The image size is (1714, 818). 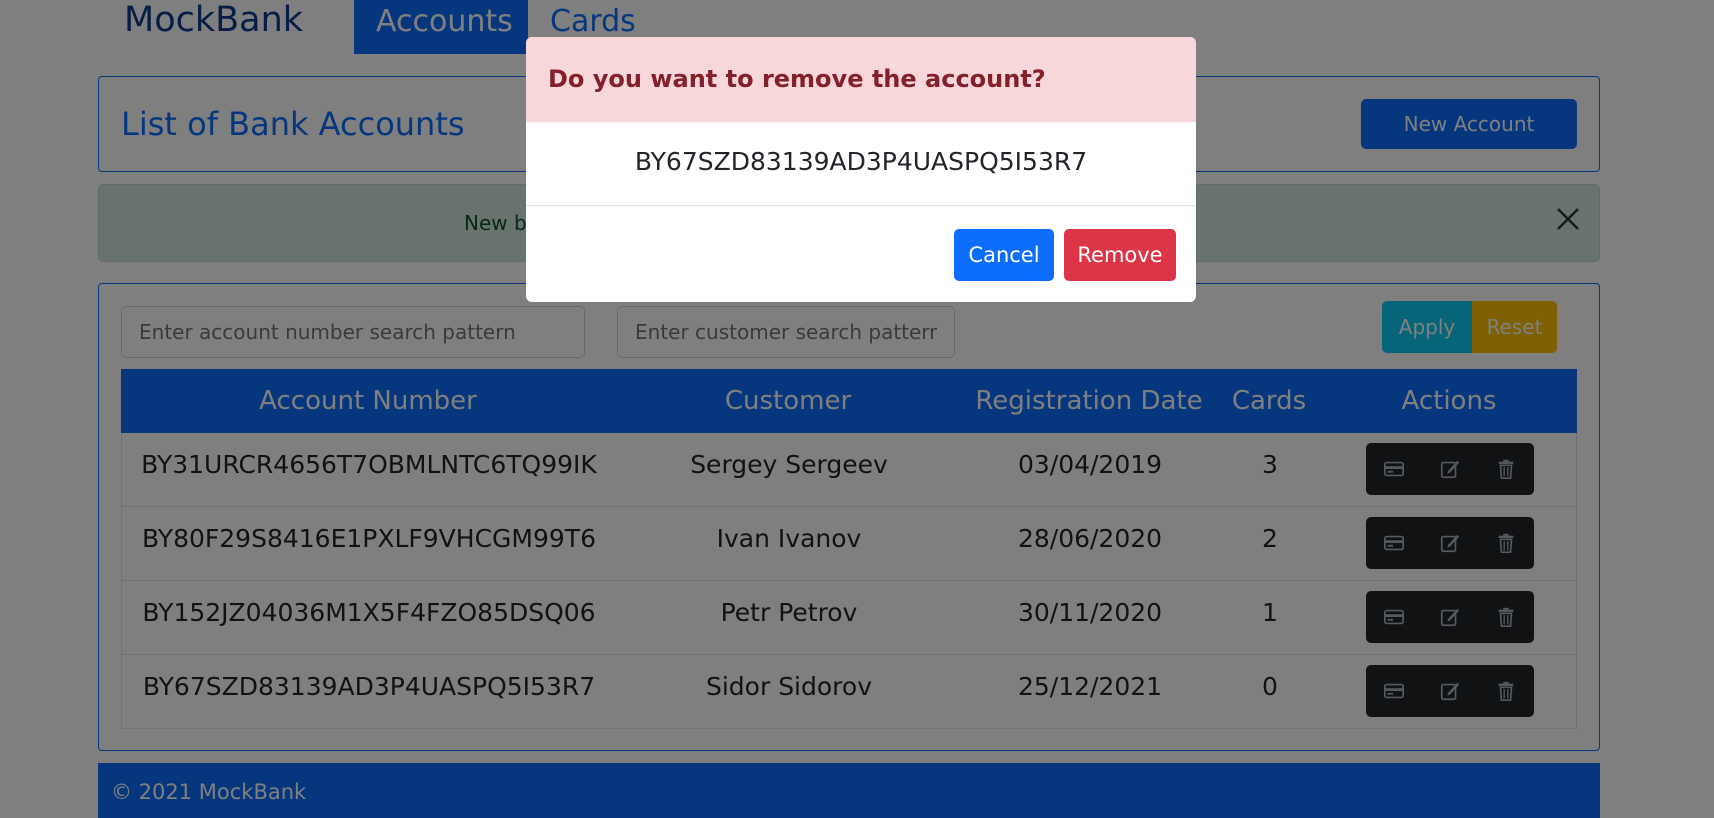 What do you see at coordinates (1120, 255) in the screenshot?
I see `remove-button: Remove` at bounding box center [1120, 255].